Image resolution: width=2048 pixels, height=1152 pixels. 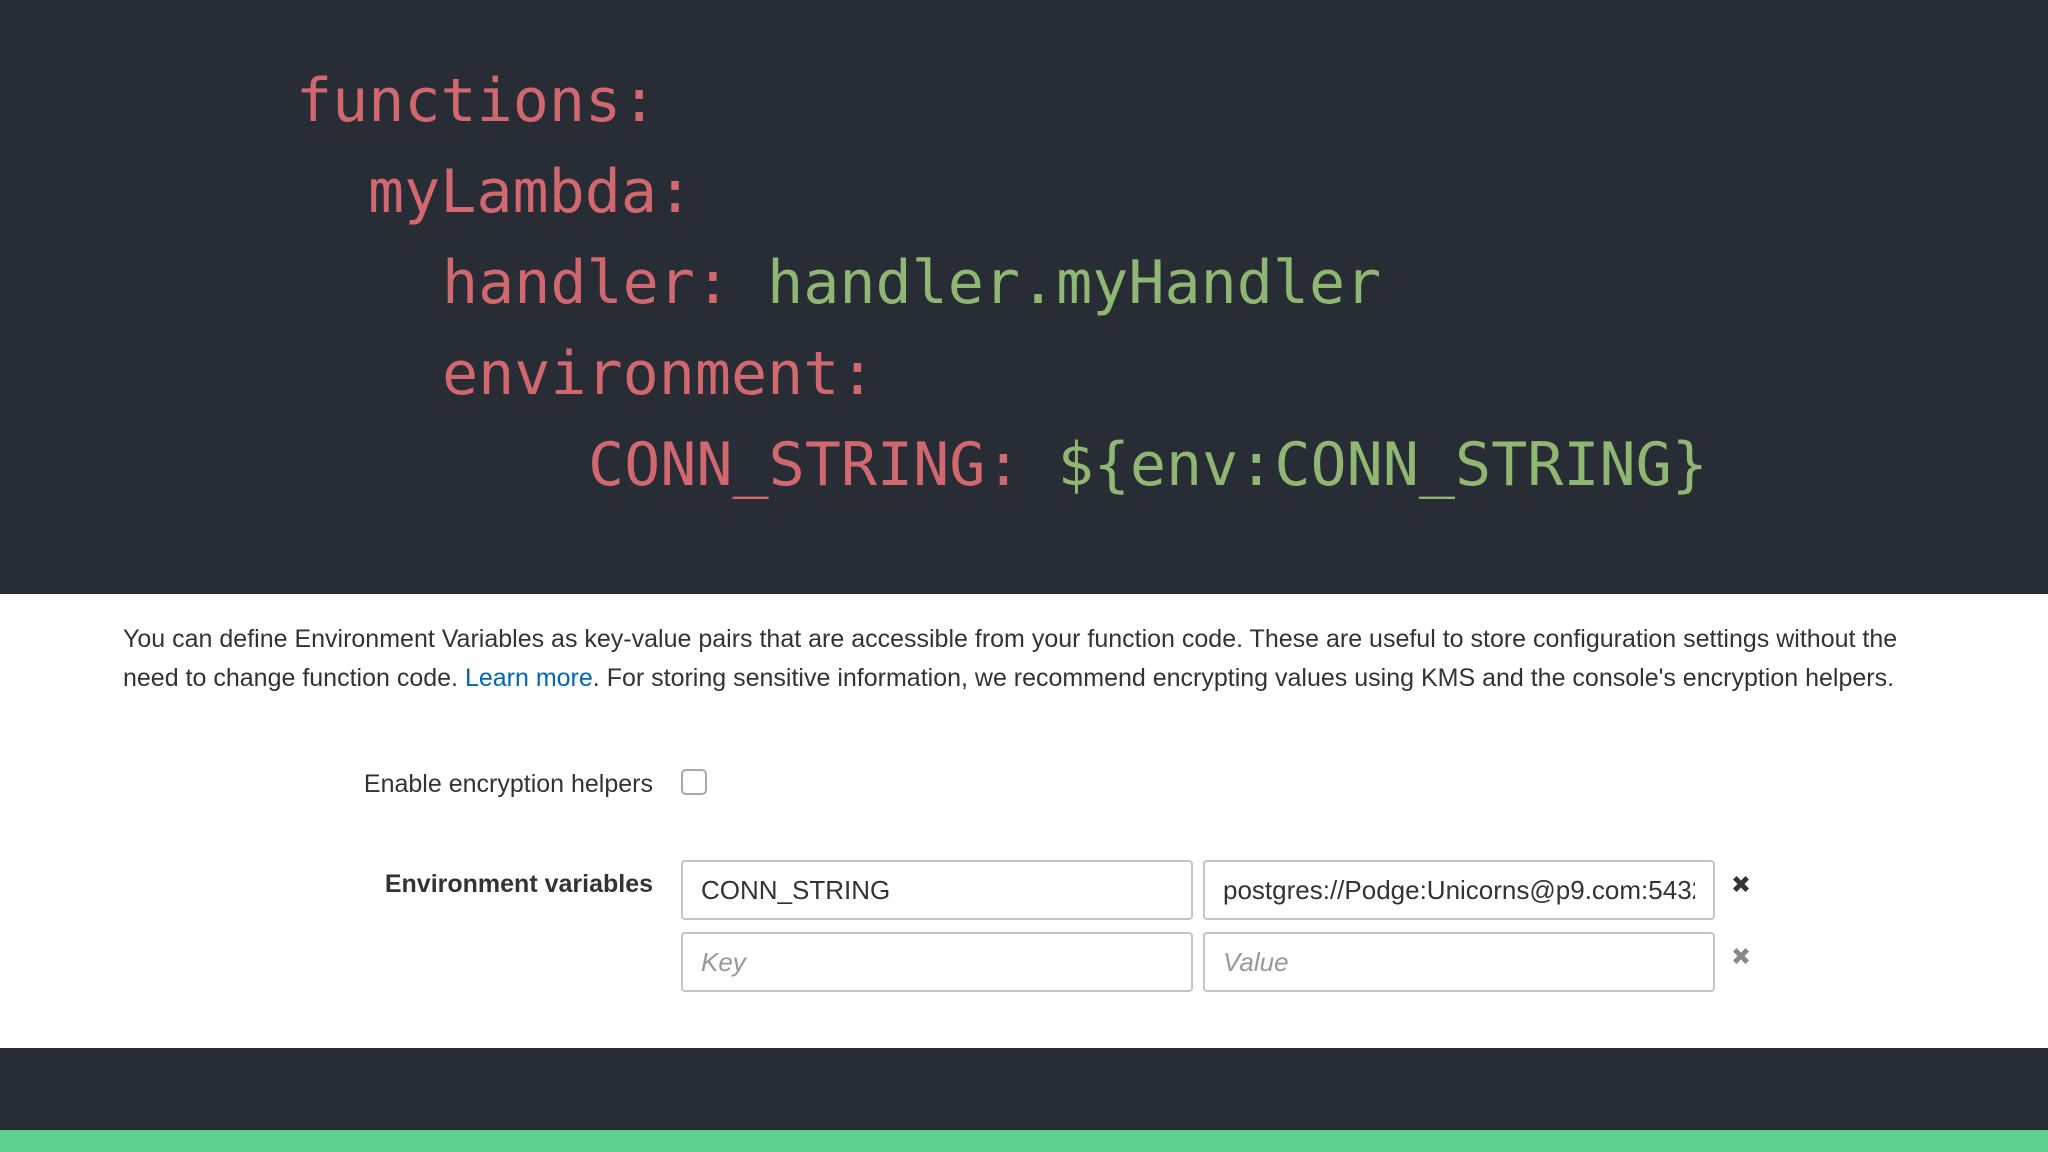 What do you see at coordinates (518, 884) in the screenshot?
I see `env-vars-label: Environment variables` at bounding box center [518, 884].